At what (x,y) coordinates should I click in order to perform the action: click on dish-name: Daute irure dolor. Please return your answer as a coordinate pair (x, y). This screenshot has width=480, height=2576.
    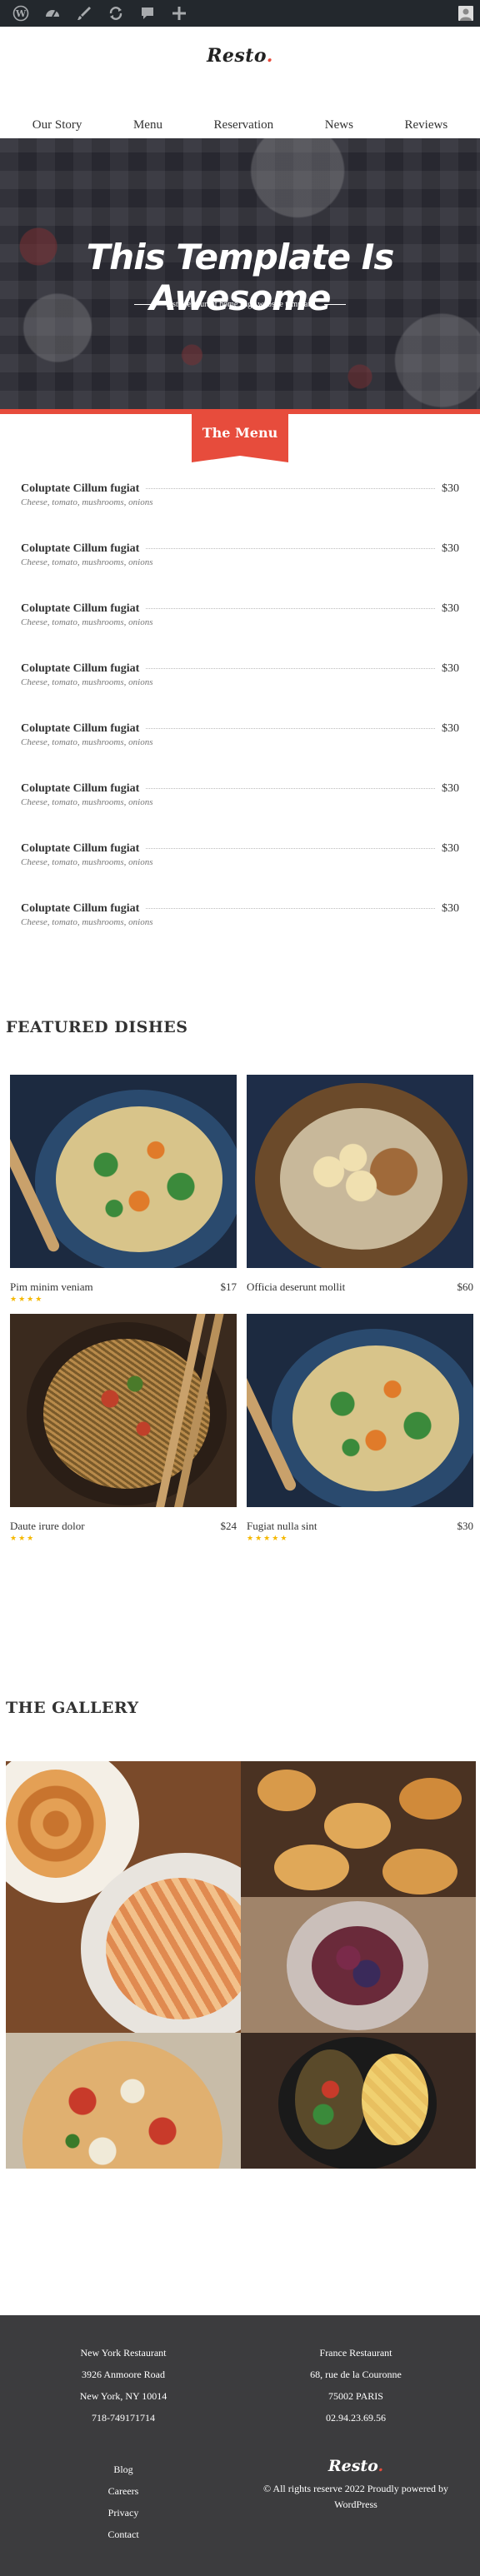
    Looking at the image, I should click on (47, 1526).